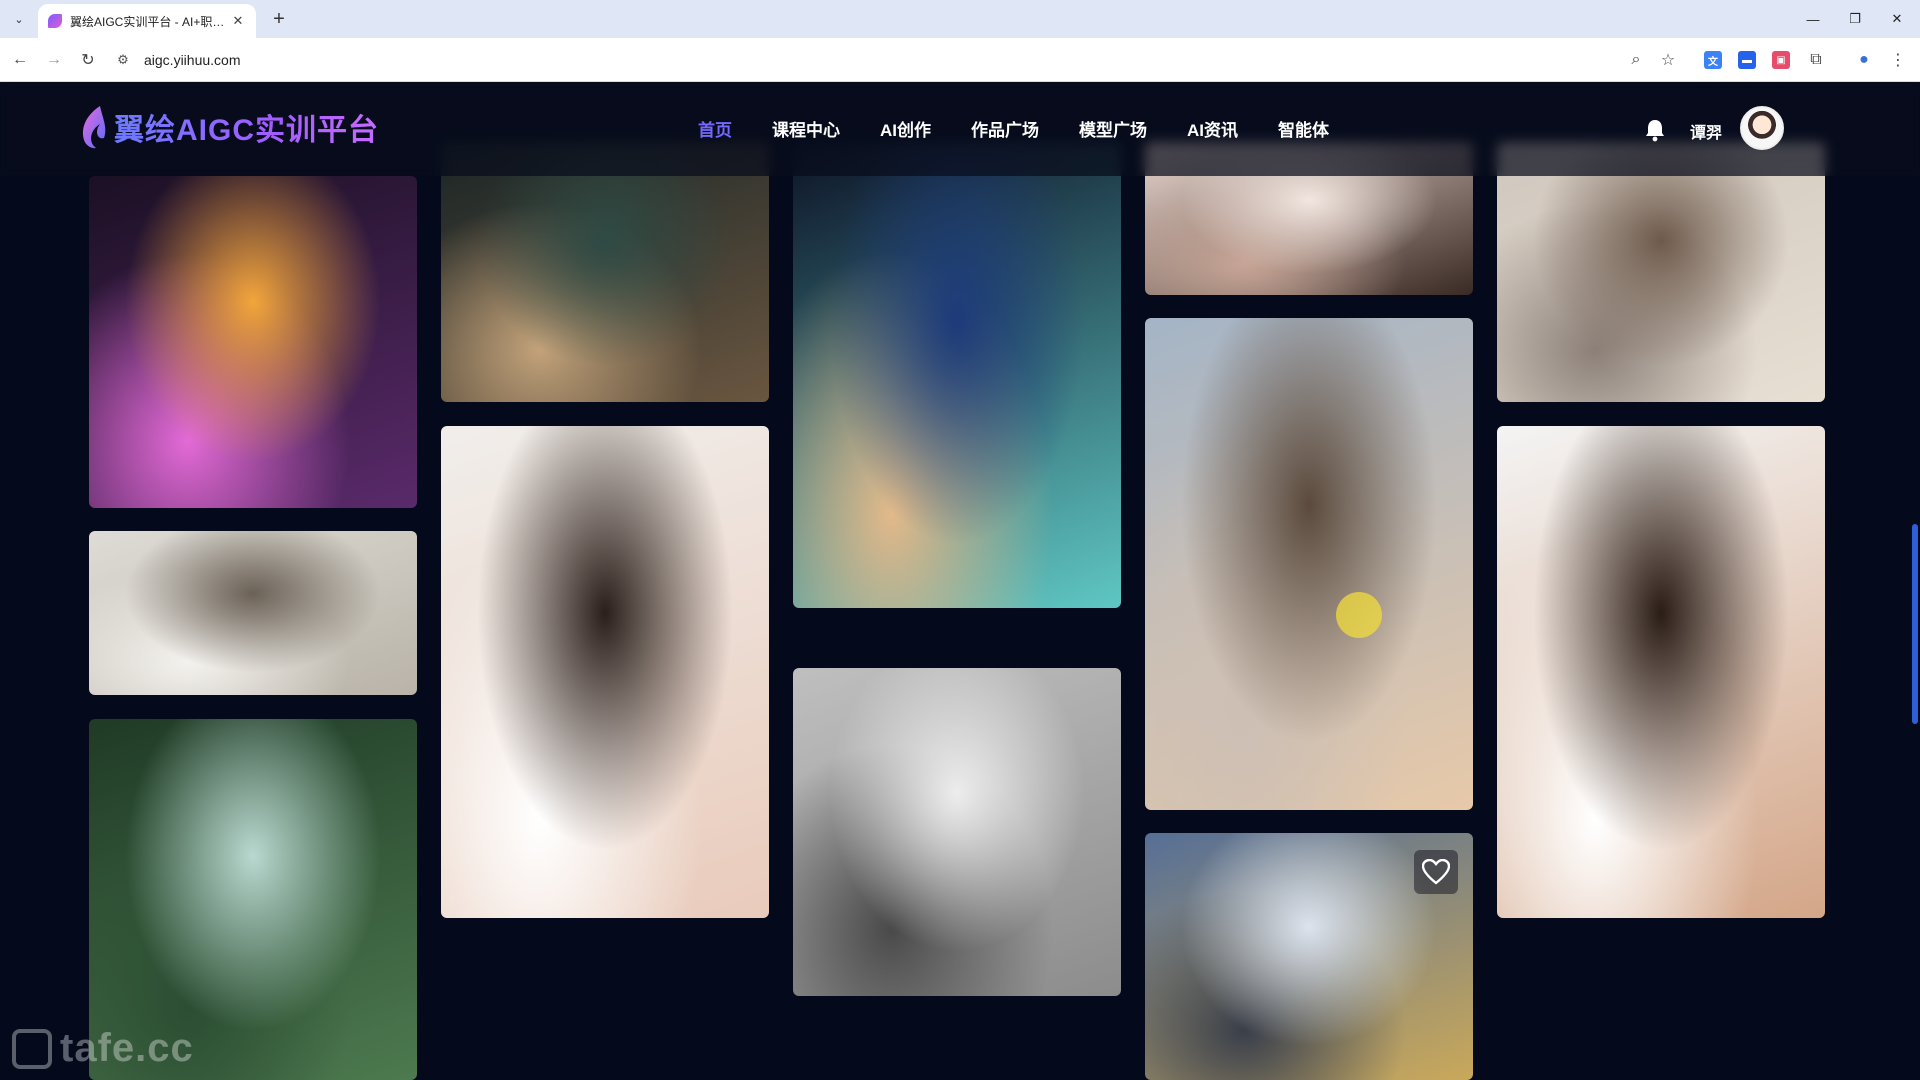  Describe the element at coordinates (1898, 60) in the screenshot. I see `browser-menu-icon: ⋮` at that location.